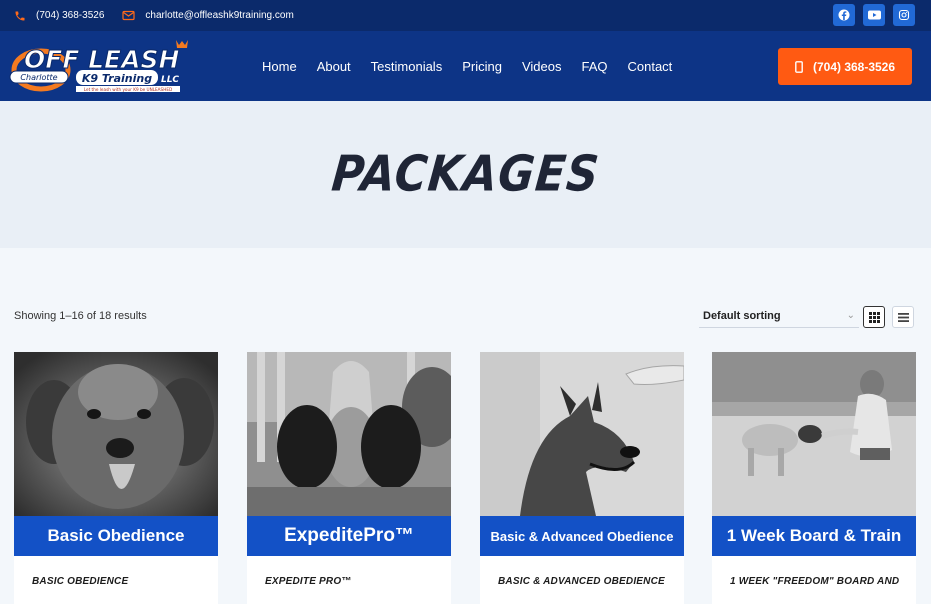 The image size is (931, 604). I want to click on product-image-dog-portrait, so click(116, 434).